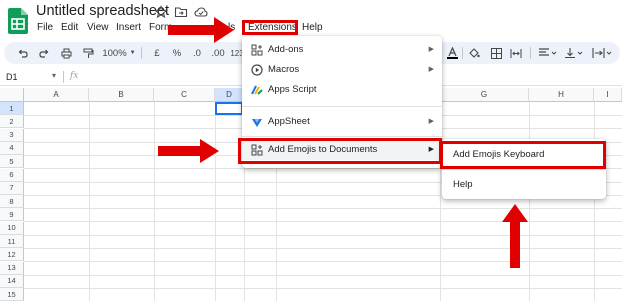 This screenshot has height=301, width=622. Describe the element at coordinates (12, 77) in the screenshot. I see `name-box: D1` at that location.